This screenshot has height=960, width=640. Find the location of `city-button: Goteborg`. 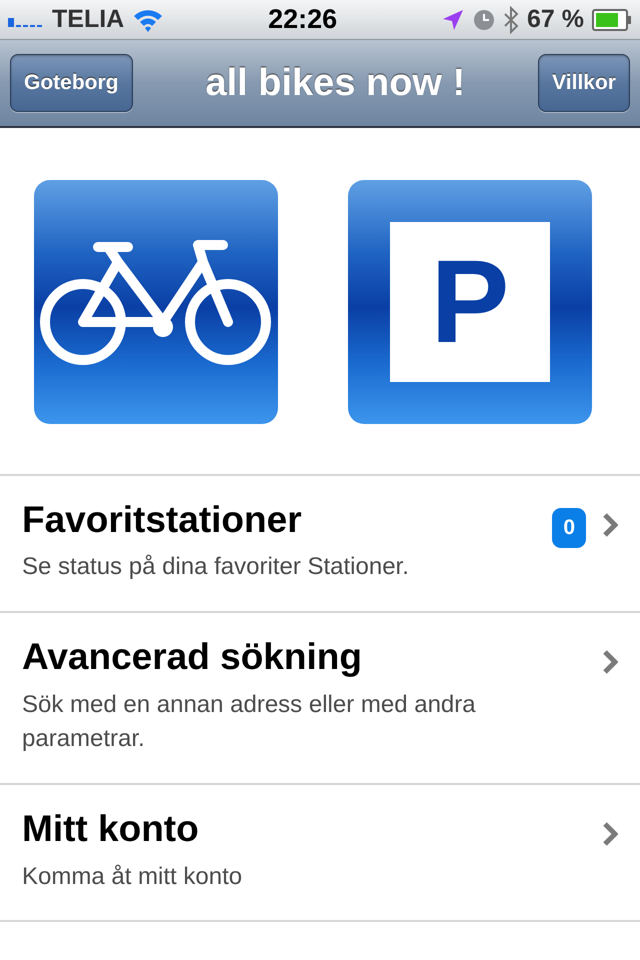

city-button: Goteborg is located at coordinates (71, 83).